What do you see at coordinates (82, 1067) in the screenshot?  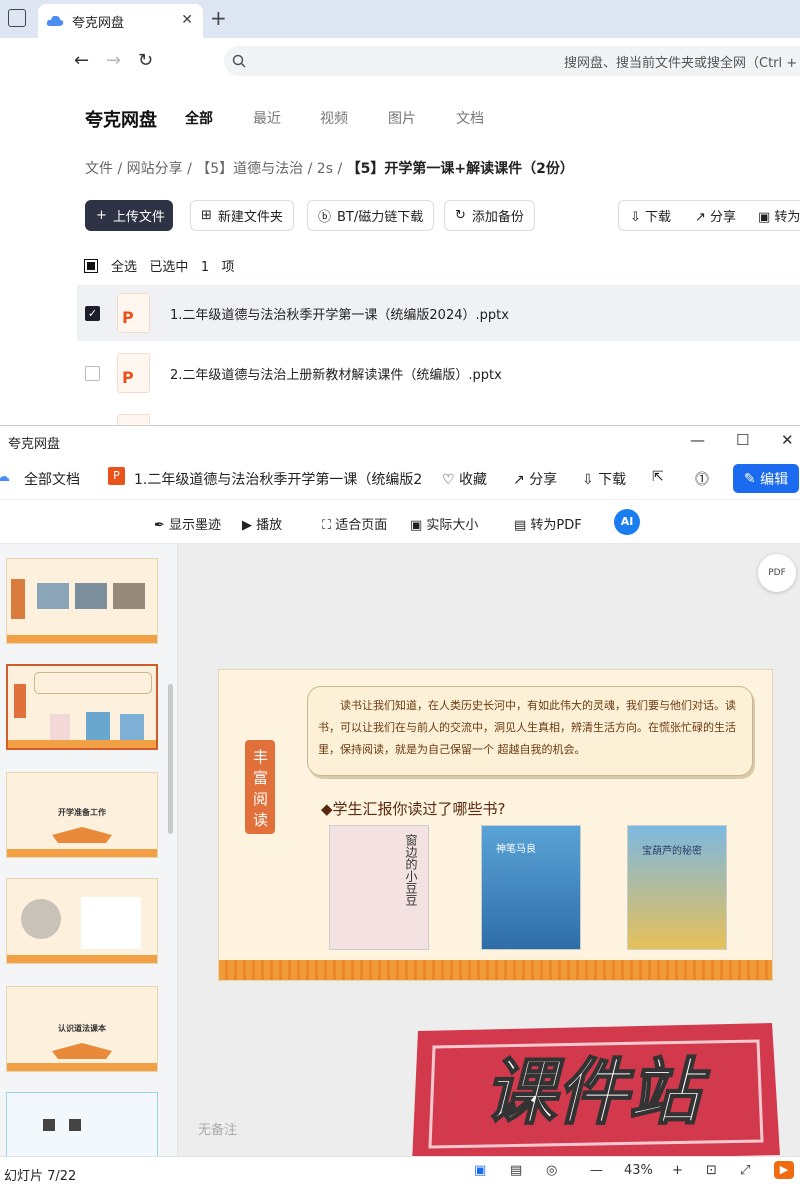 I see `thumb-band` at bounding box center [82, 1067].